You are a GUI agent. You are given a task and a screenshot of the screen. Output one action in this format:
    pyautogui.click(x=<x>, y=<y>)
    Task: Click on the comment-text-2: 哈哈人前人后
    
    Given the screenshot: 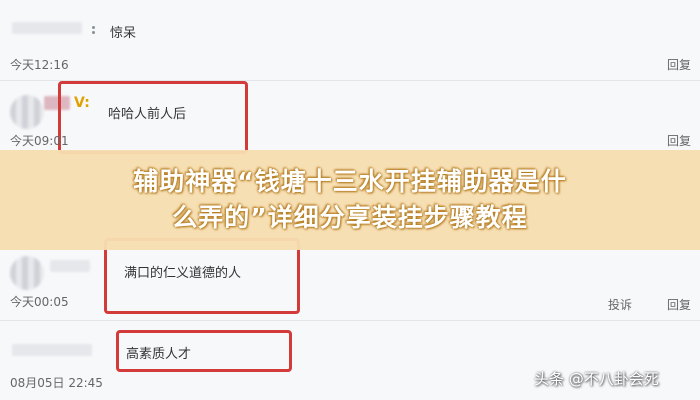 What is the action you would take?
    pyautogui.click(x=147, y=114)
    